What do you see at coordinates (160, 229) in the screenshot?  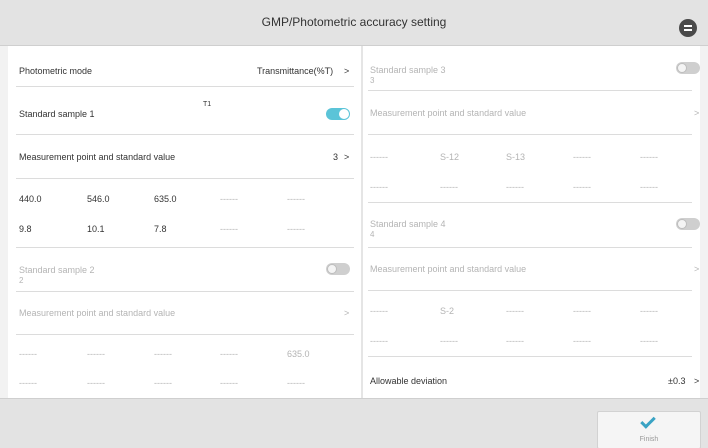 I see `grid-cell: 7.8` at bounding box center [160, 229].